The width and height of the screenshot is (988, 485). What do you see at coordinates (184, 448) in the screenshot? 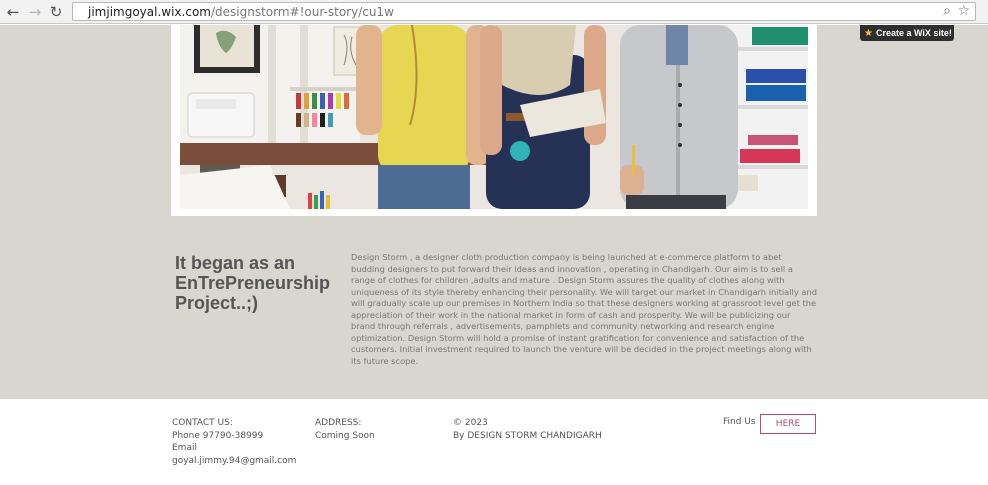
I see `contact-email-label: Email` at bounding box center [184, 448].